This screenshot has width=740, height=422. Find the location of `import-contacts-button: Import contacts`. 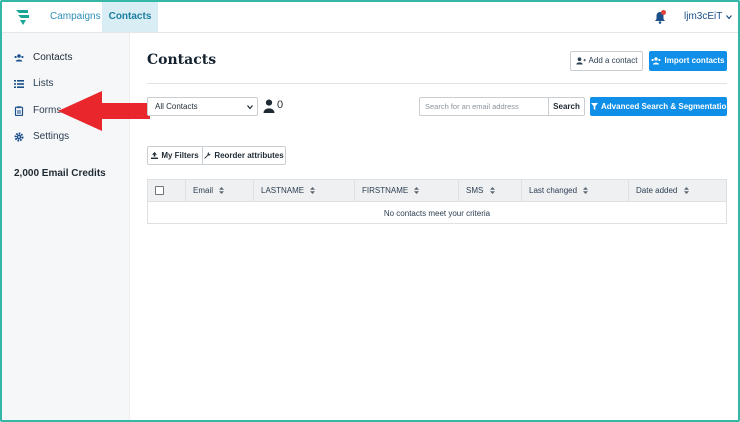

import-contacts-button: Import contacts is located at coordinates (688, 61).